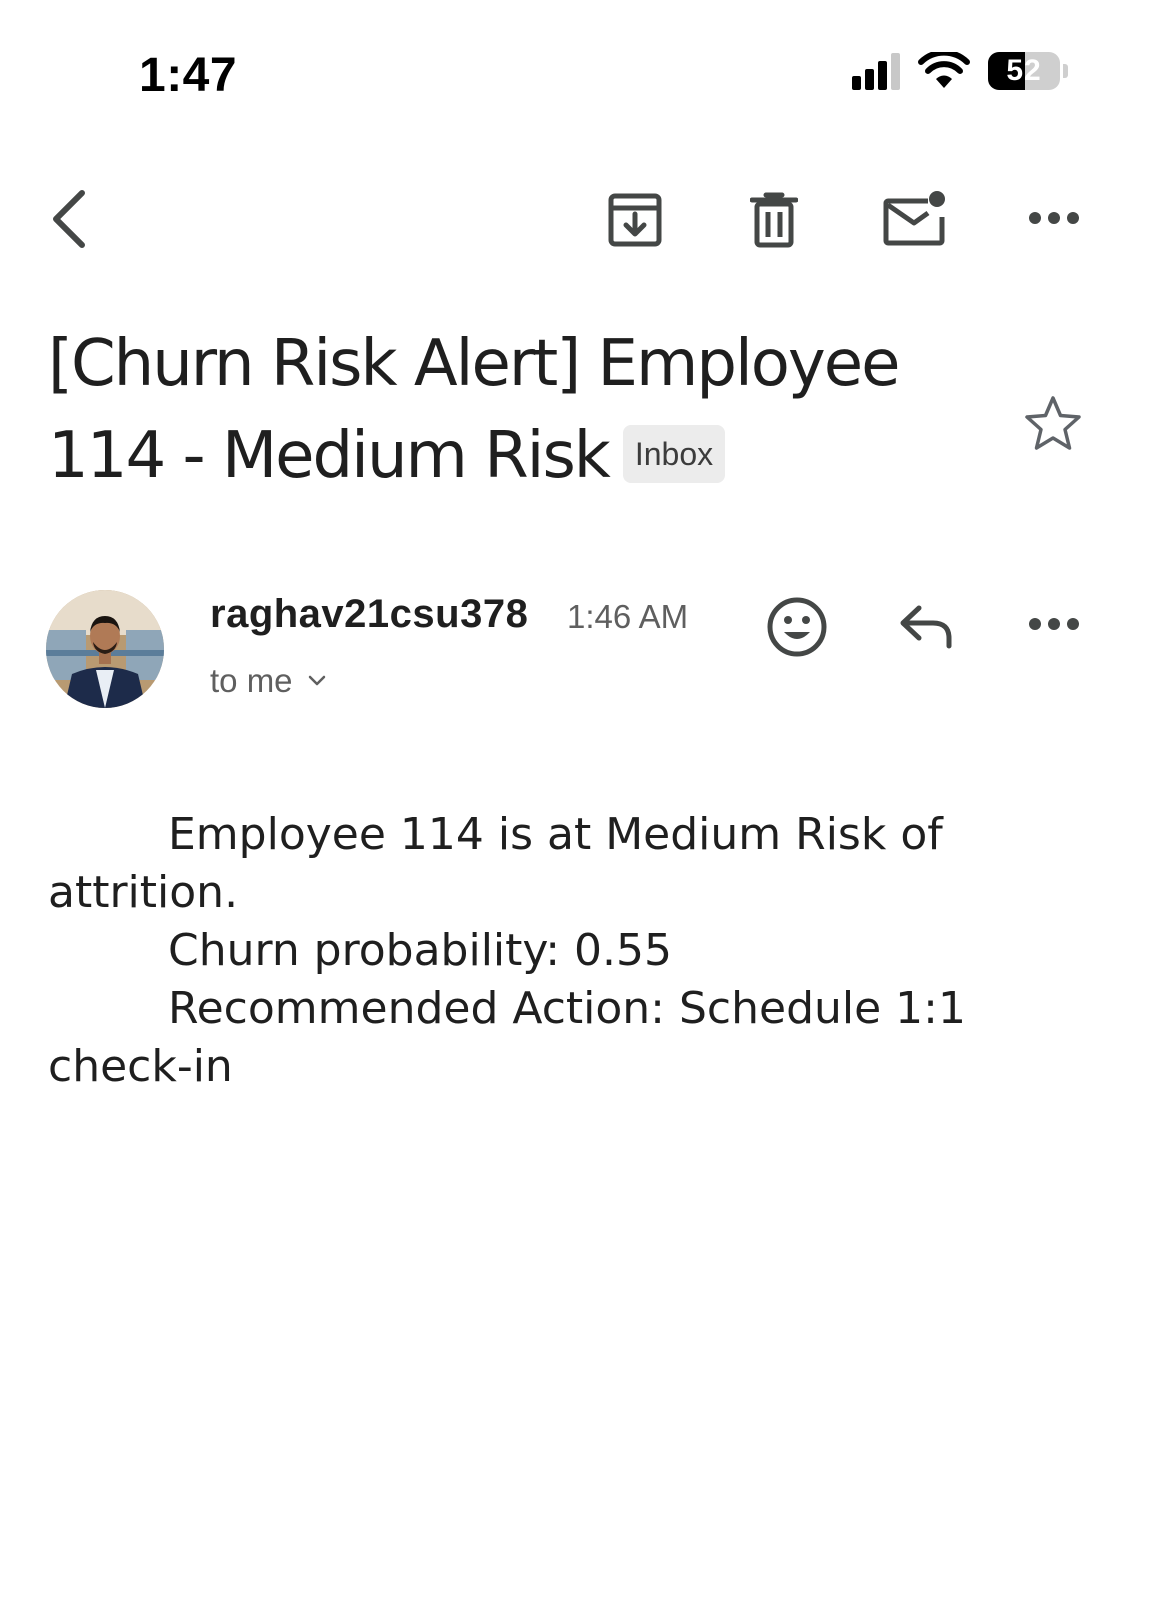 This screenshot has height=1600, width=1158. What do you see at coordinates (143, 892) in the screenshot?
I see `body-line-1-continued: attrition.` at bounding box center [143, 892].